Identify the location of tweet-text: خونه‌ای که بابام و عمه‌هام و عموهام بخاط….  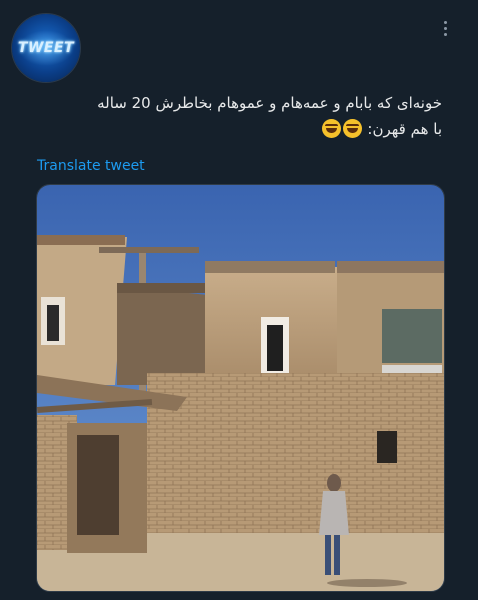
(242, 116).